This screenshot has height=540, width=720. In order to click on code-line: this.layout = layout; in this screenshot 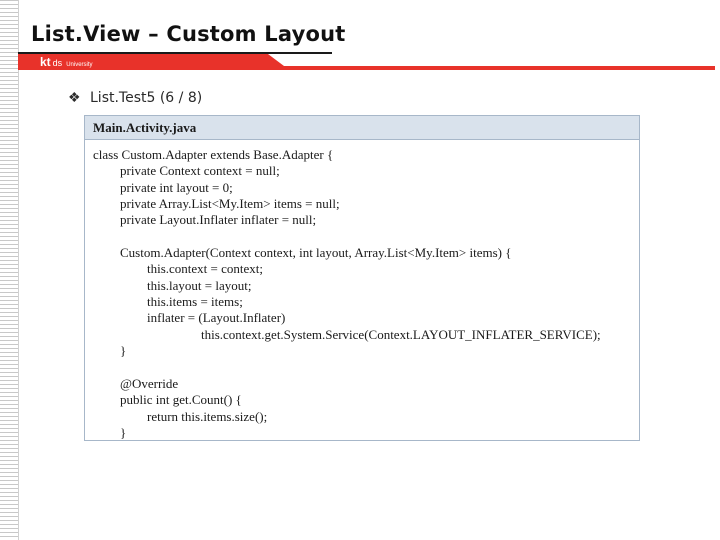, I will do `click(199, 285)`.